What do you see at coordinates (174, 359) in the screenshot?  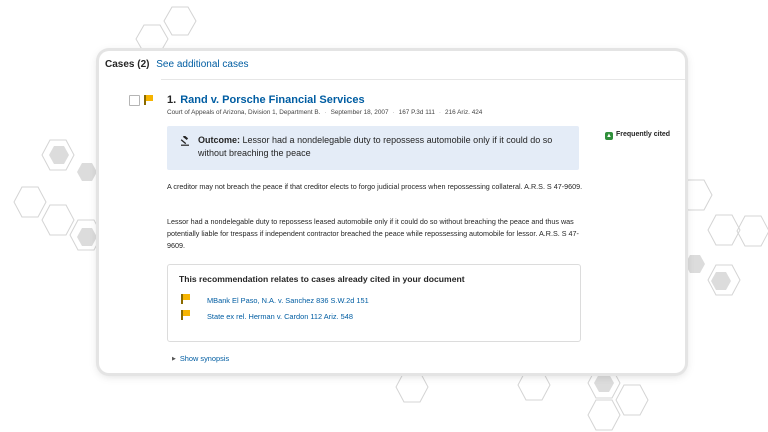 I see `triangle-right-icon: ▶` at bounding box center [174, 359].